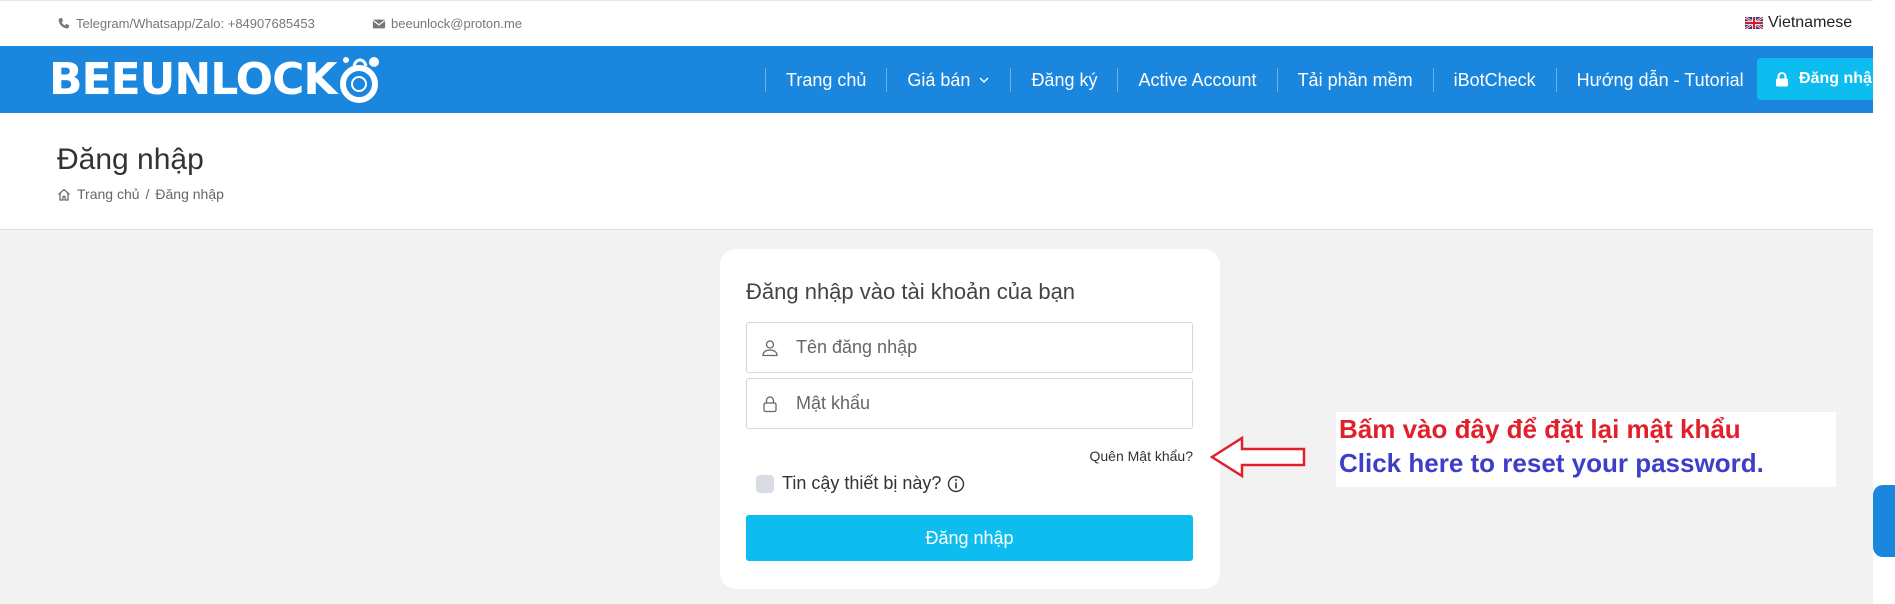  I want to click on contact-phone: Telegram/Whatsapp/Zalo: +84907685453, so click(186, 23).